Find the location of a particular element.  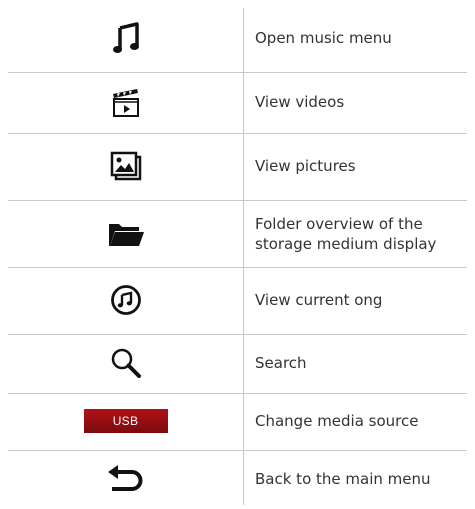

search-icon is located at coordinates (126, 363).